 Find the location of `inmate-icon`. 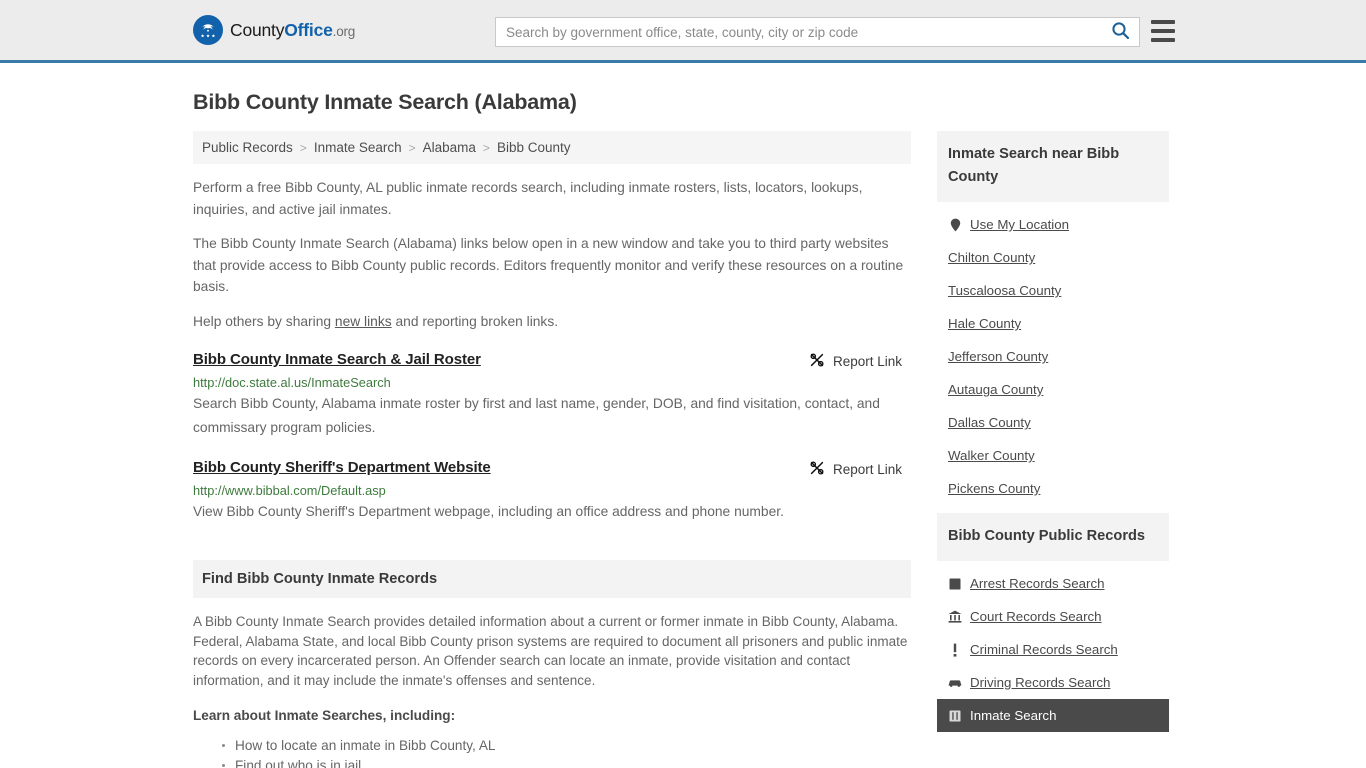

inmate-icon is located at coordinates (955, 716).